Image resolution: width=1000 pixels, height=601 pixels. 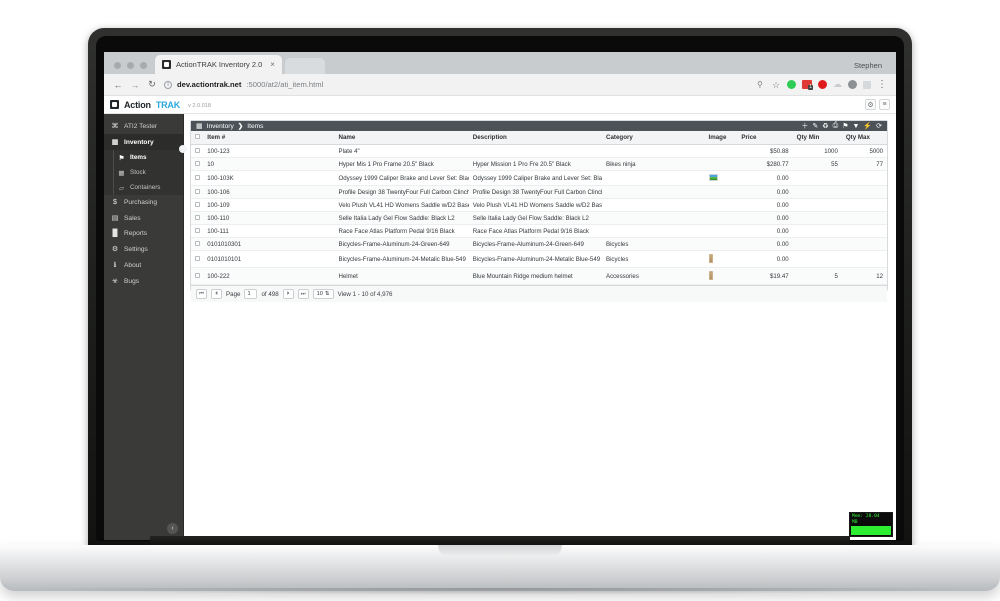 I want to click on grey-circle-extension-icon, so click(x=852, y=84).